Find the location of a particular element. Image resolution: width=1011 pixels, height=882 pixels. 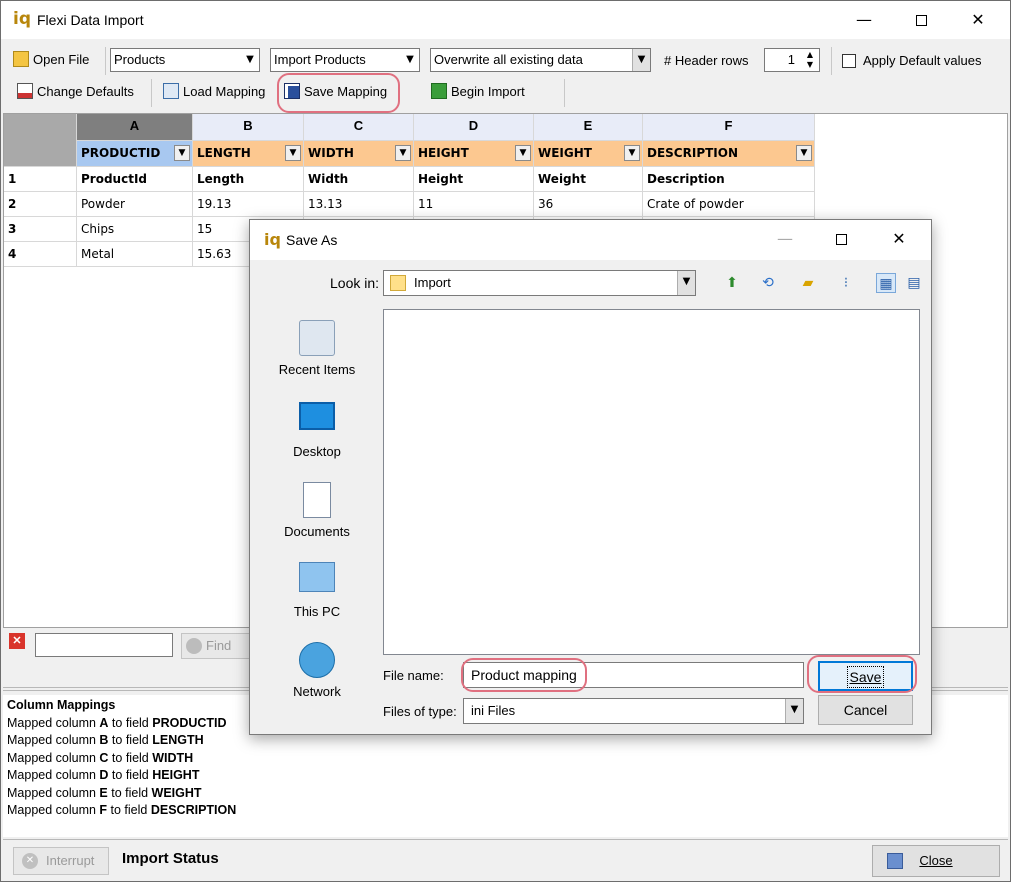

file-type-select: ini Files ▼ is located at coordinates (633, 711).